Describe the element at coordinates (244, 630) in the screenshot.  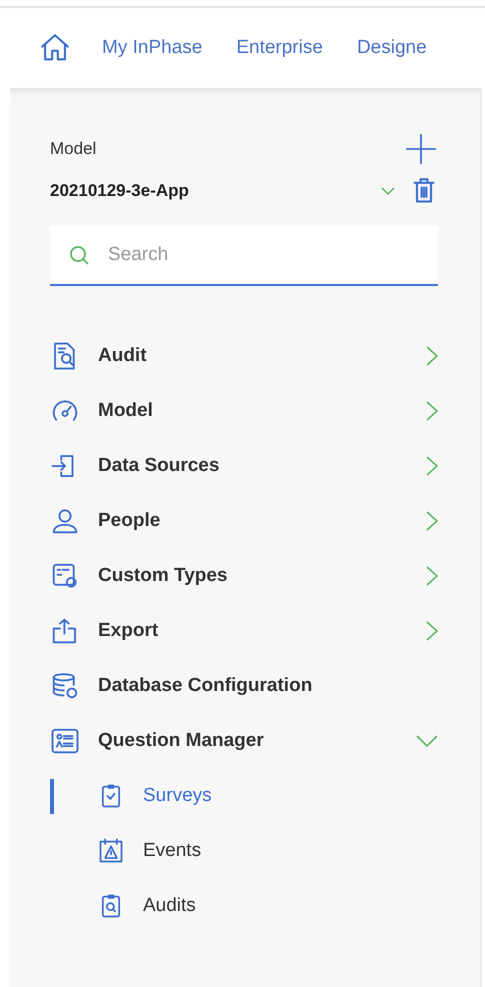
I see `menu-item: Export` at that location.